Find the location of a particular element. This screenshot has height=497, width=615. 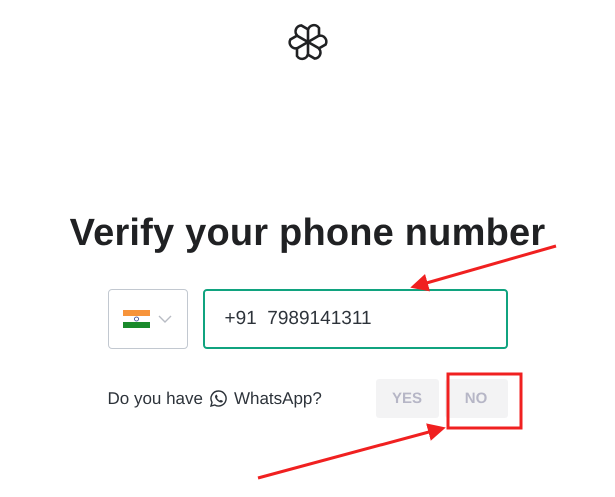

phone-input: +91 7989141311 is located at coordinates (355, 319).